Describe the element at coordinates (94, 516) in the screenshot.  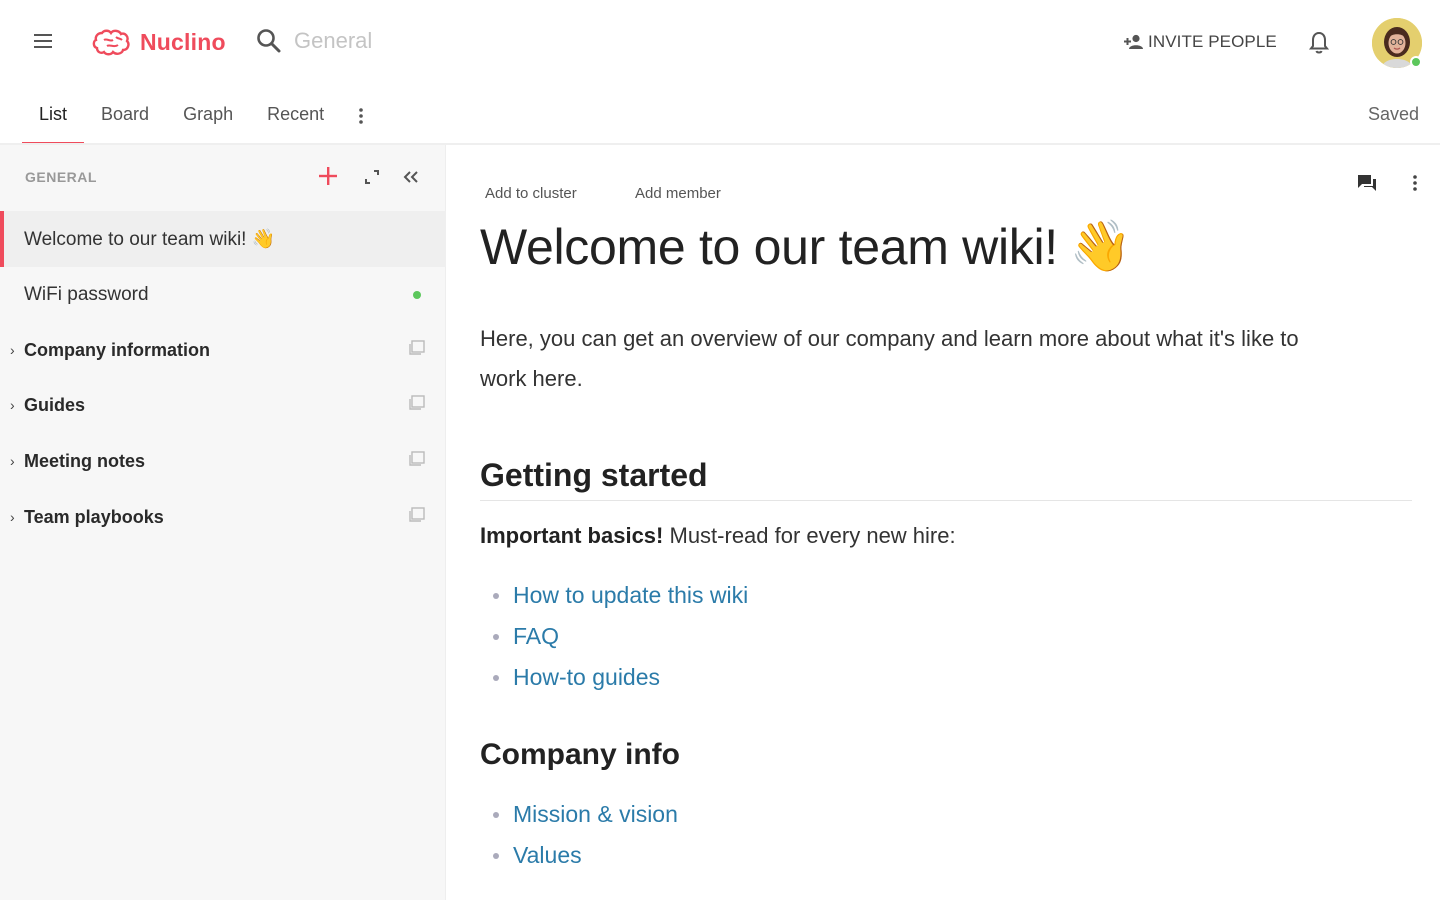
I see `sidebar-item-label: Team playbooks` at that location.